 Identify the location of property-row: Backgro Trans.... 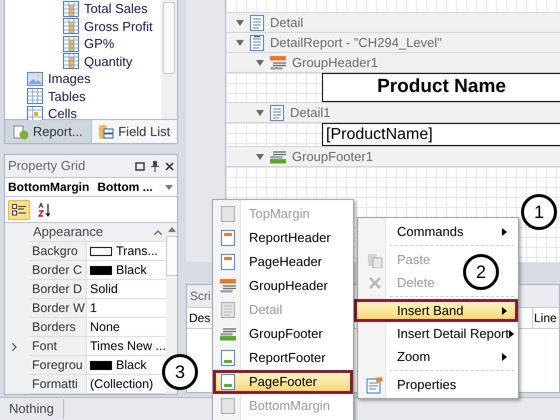
(97, 251).